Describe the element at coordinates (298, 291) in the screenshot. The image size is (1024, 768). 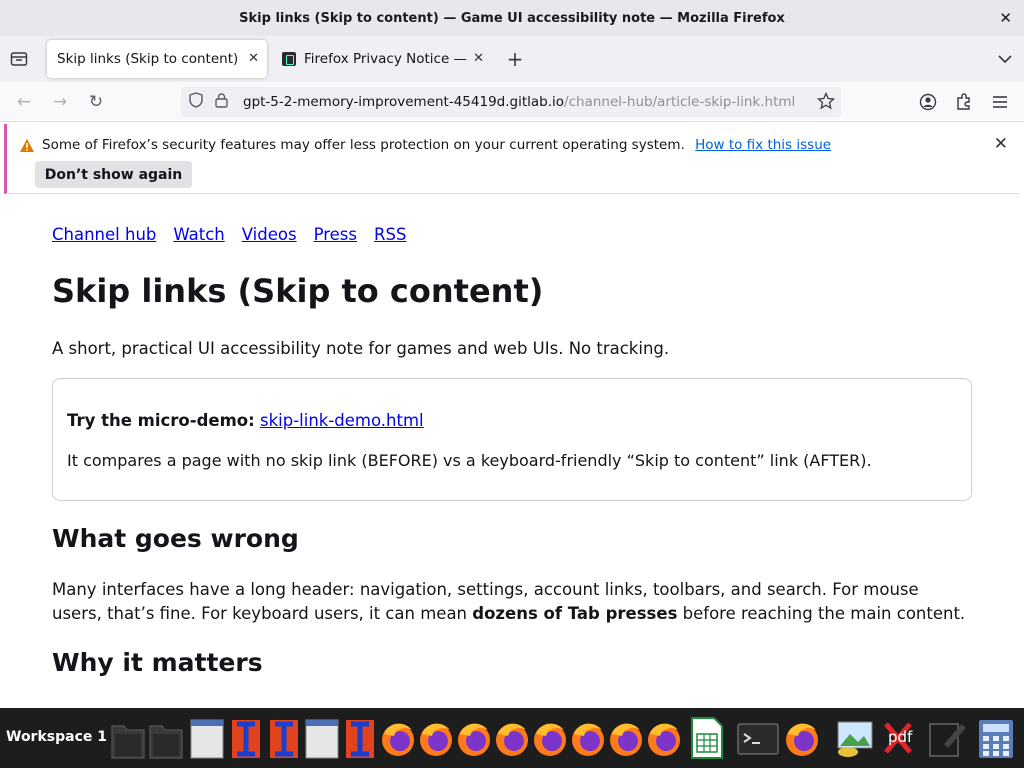
I see `page-title: Skip links (Skip to content)` at that location.